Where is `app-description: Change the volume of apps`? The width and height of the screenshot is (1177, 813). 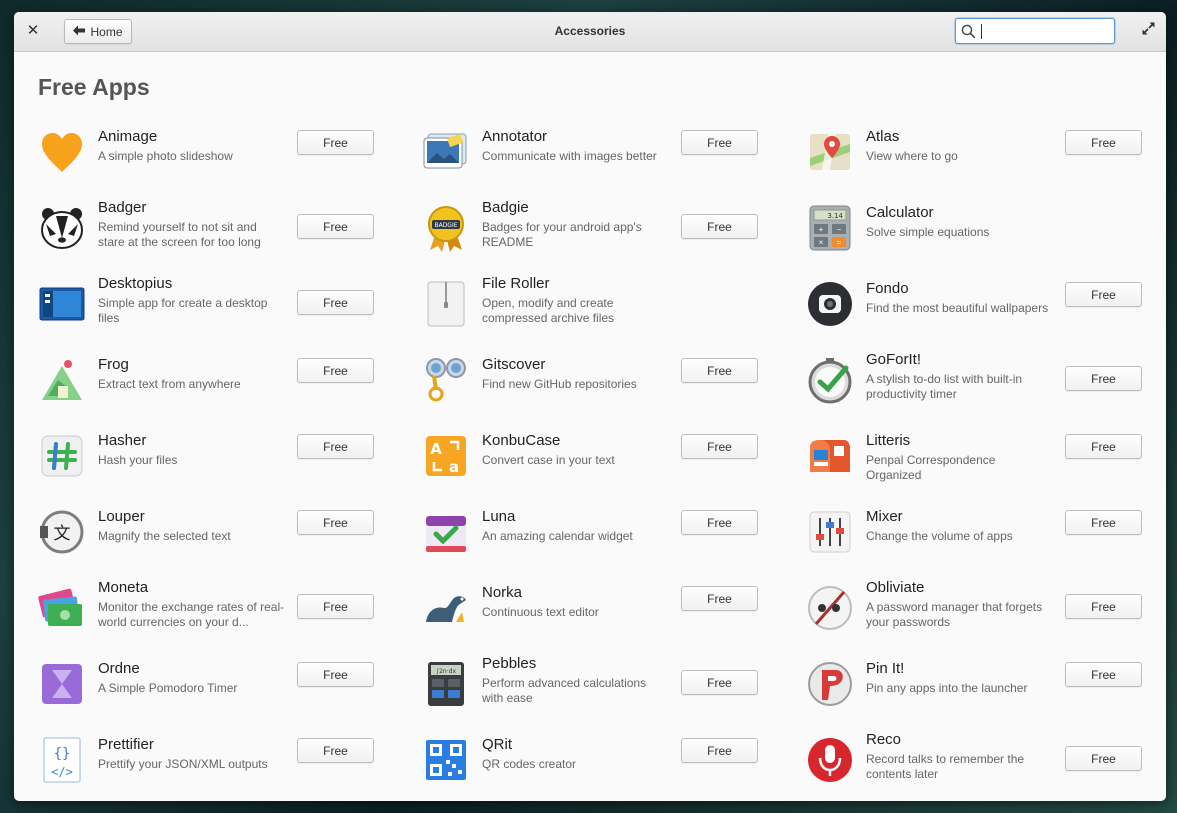
app-description: Change the volume of apps is located at coordinates (939, 536).